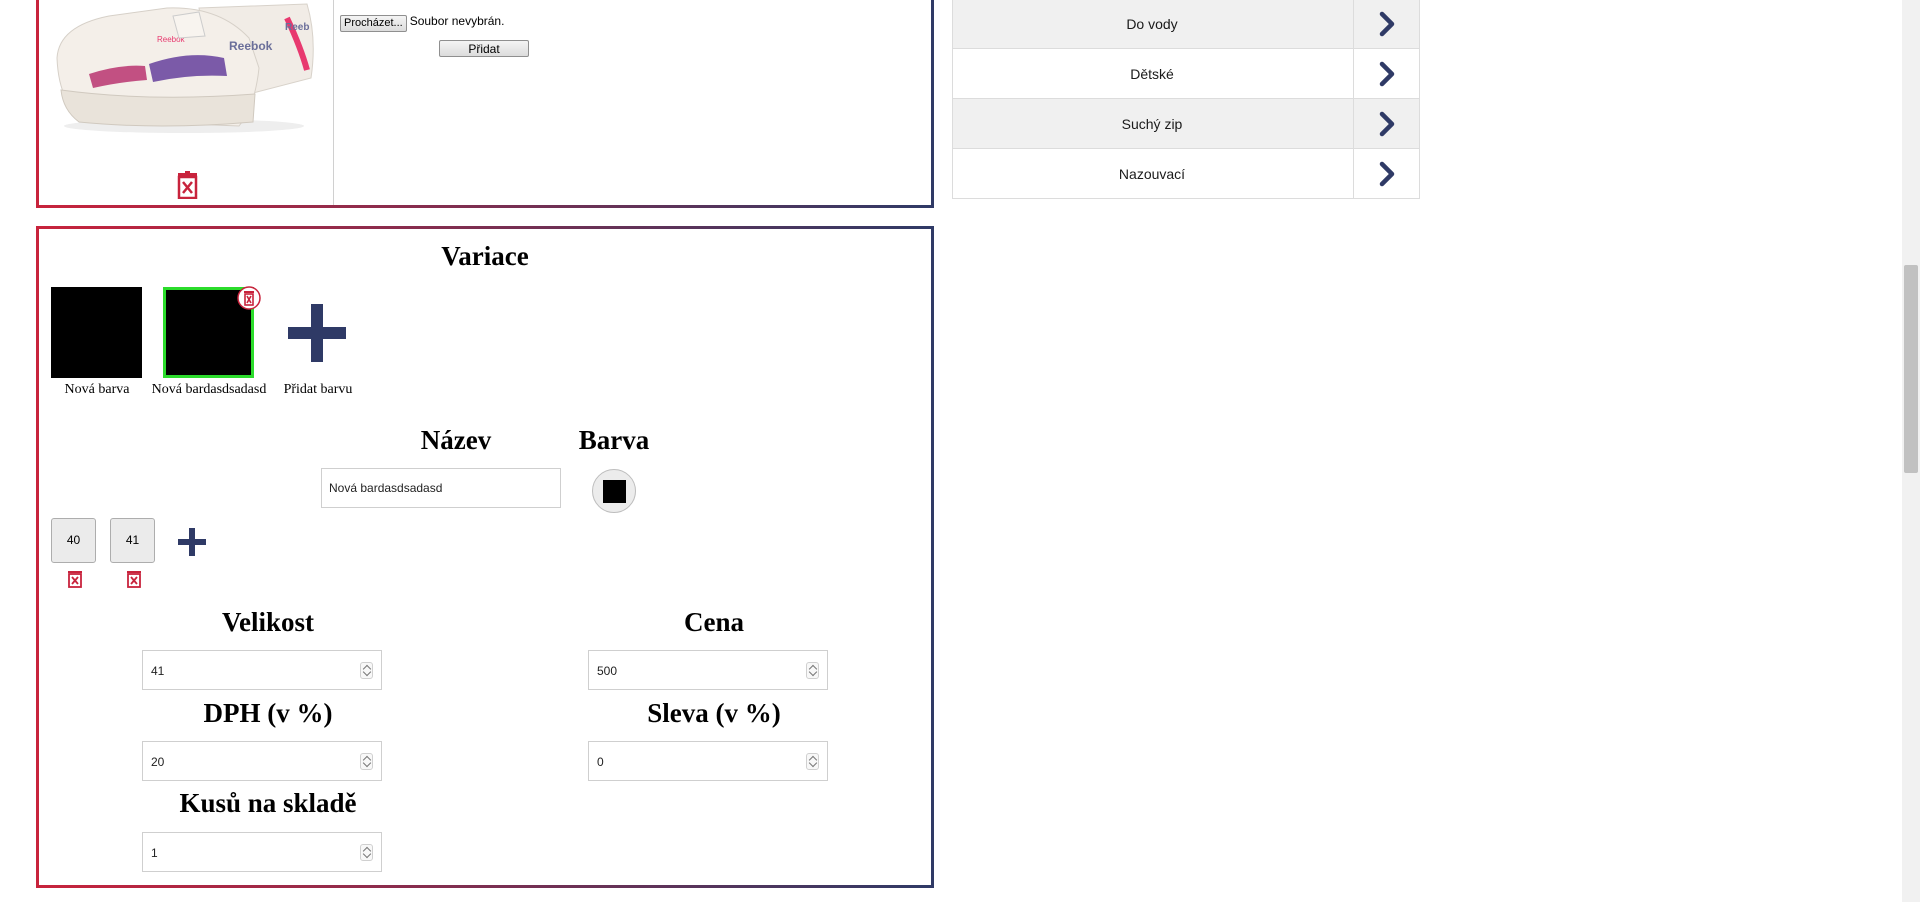  Describe the element at coordinates (1911, 369) in the screenshot. I see `scrollbar-thumb` at that location.